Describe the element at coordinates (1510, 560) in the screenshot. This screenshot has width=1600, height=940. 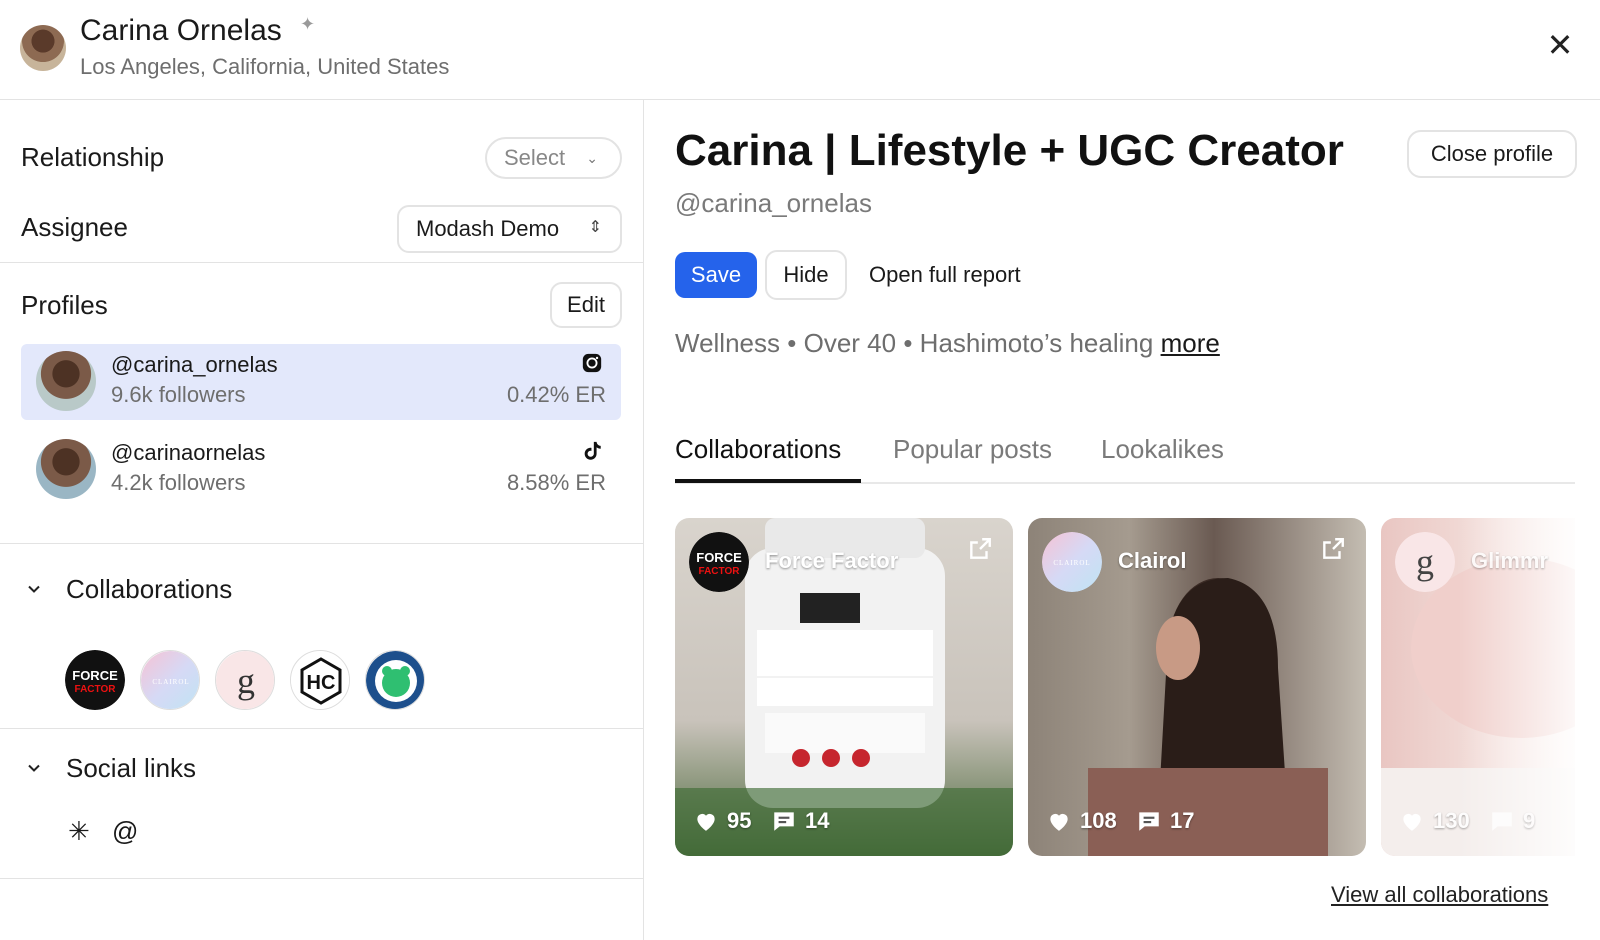
I see `card-brand-name: Glimmr` at that location.